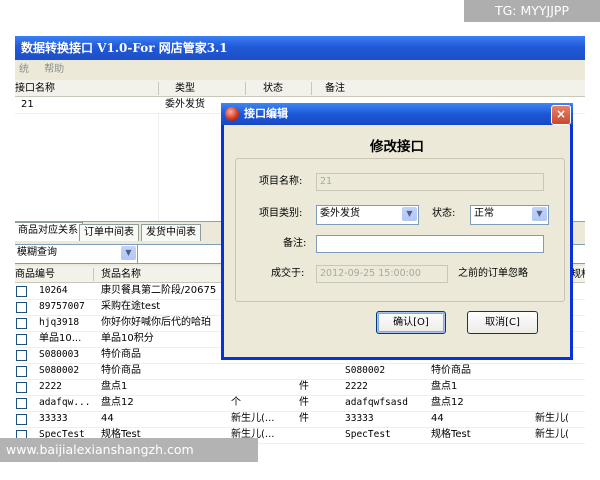 The image size is (600, 480). What do you see at coordinates (295, 243) in the screenshot?
I see `note-label: 备注:` at bounding box center [295, 243].